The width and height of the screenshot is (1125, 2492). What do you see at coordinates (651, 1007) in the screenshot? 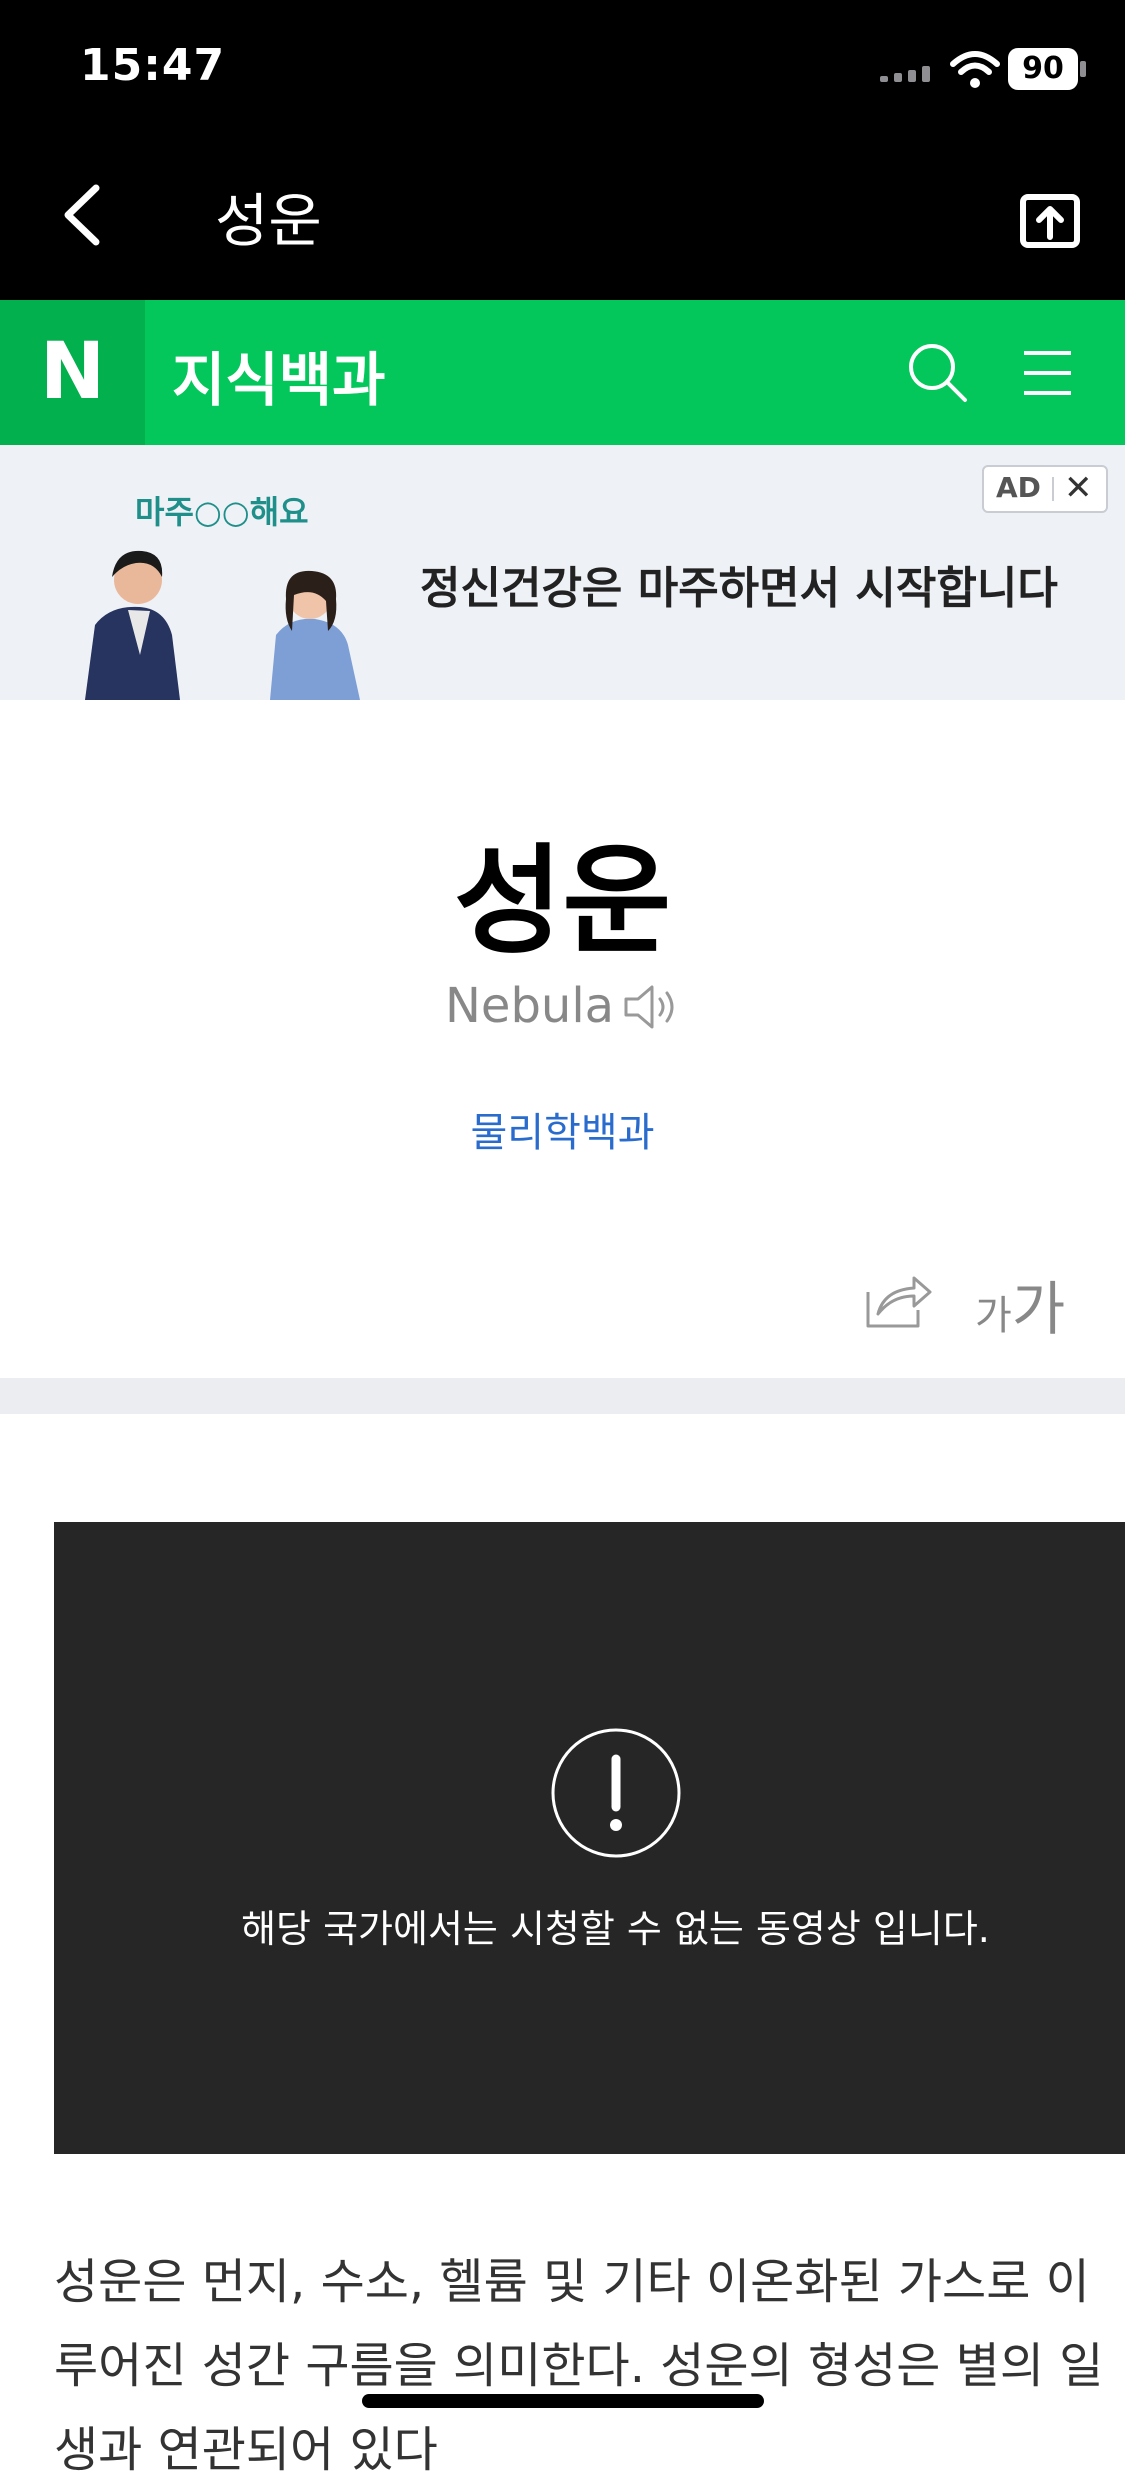
I see `speaker-icon` at bounding box center [651, 1007].